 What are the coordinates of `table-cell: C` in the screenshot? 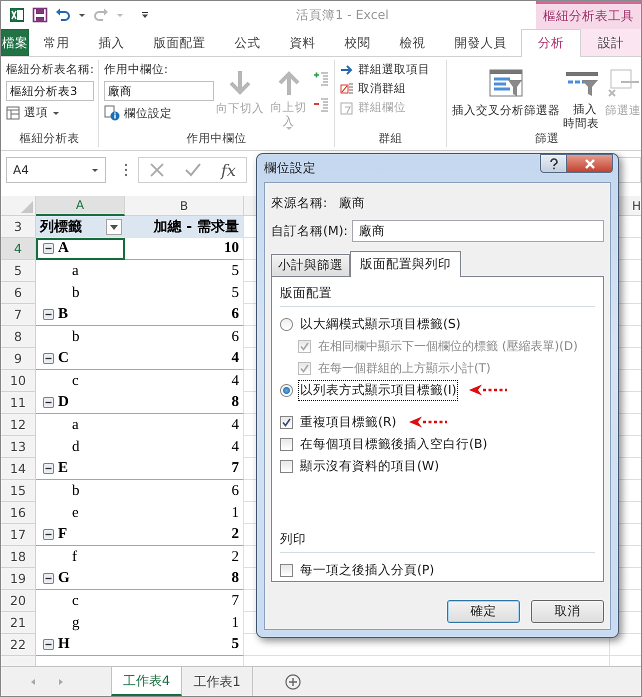 It's located at (80, 359).